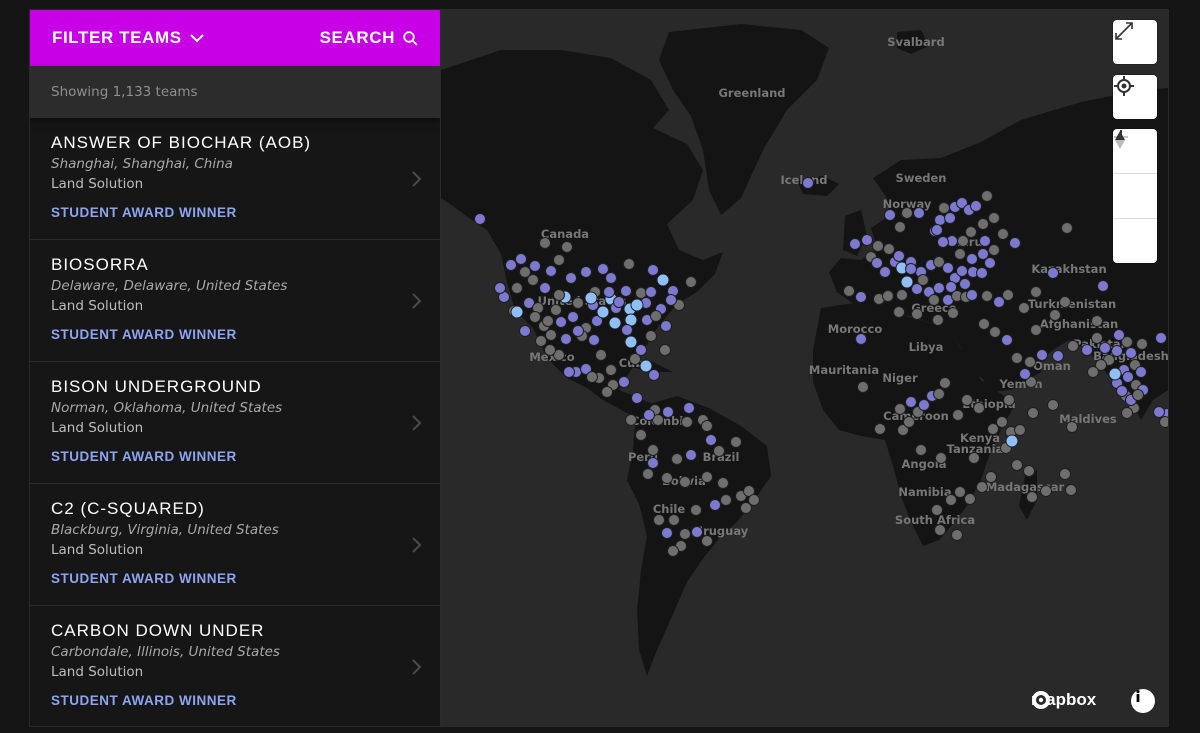 Image resolution: width=1200 pixels, height=733 pixels. Describe the element at coordinates (1063, 700) in the screenshot. I see `mapbox-logo: mapbox` at that location.